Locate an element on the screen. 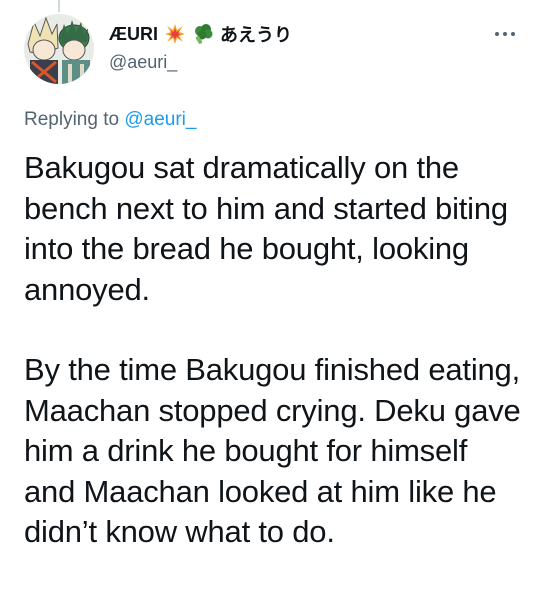  more-options-button is located at coordinates (505, 34).